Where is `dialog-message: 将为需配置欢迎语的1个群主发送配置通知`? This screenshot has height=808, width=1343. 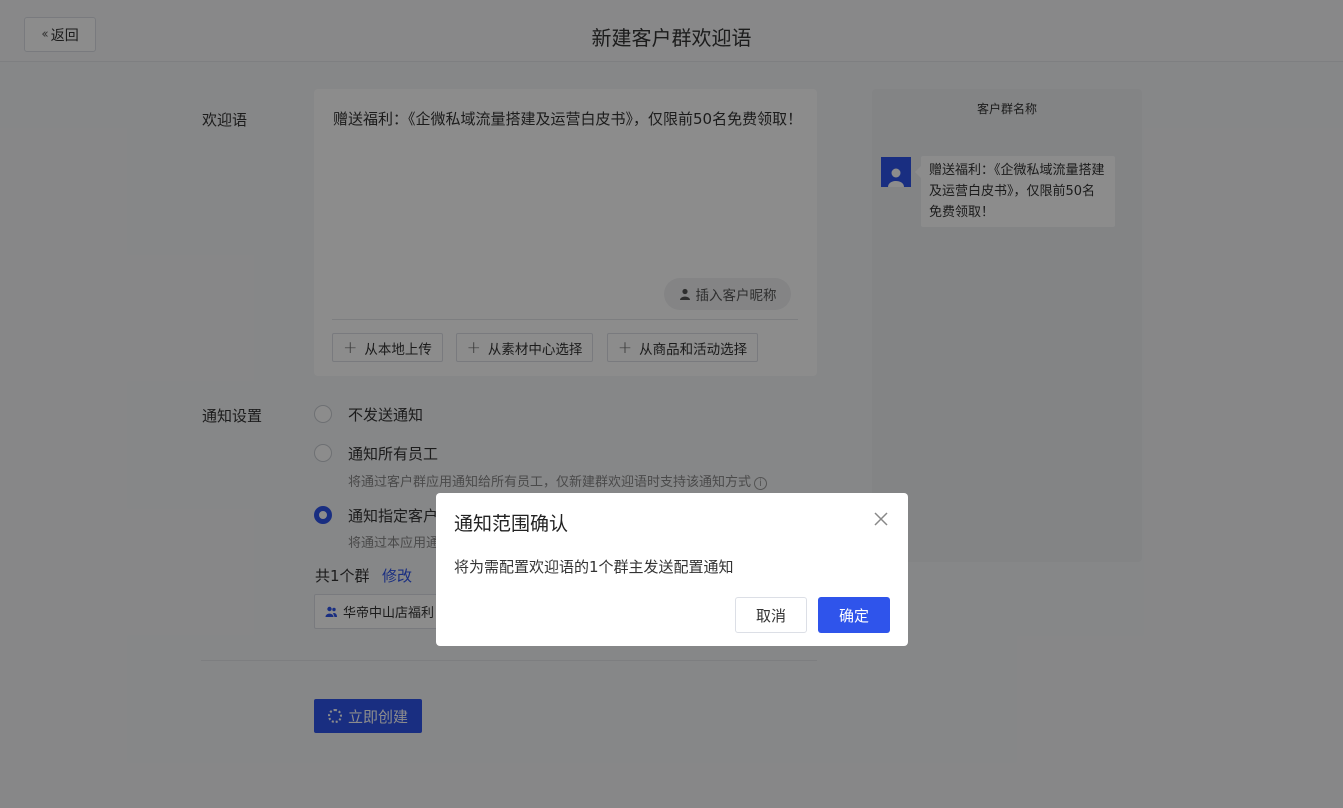
dialog-message: 将为需配置欢迎语的1个群主发送配置通知 is located at coordinates (594, 567).